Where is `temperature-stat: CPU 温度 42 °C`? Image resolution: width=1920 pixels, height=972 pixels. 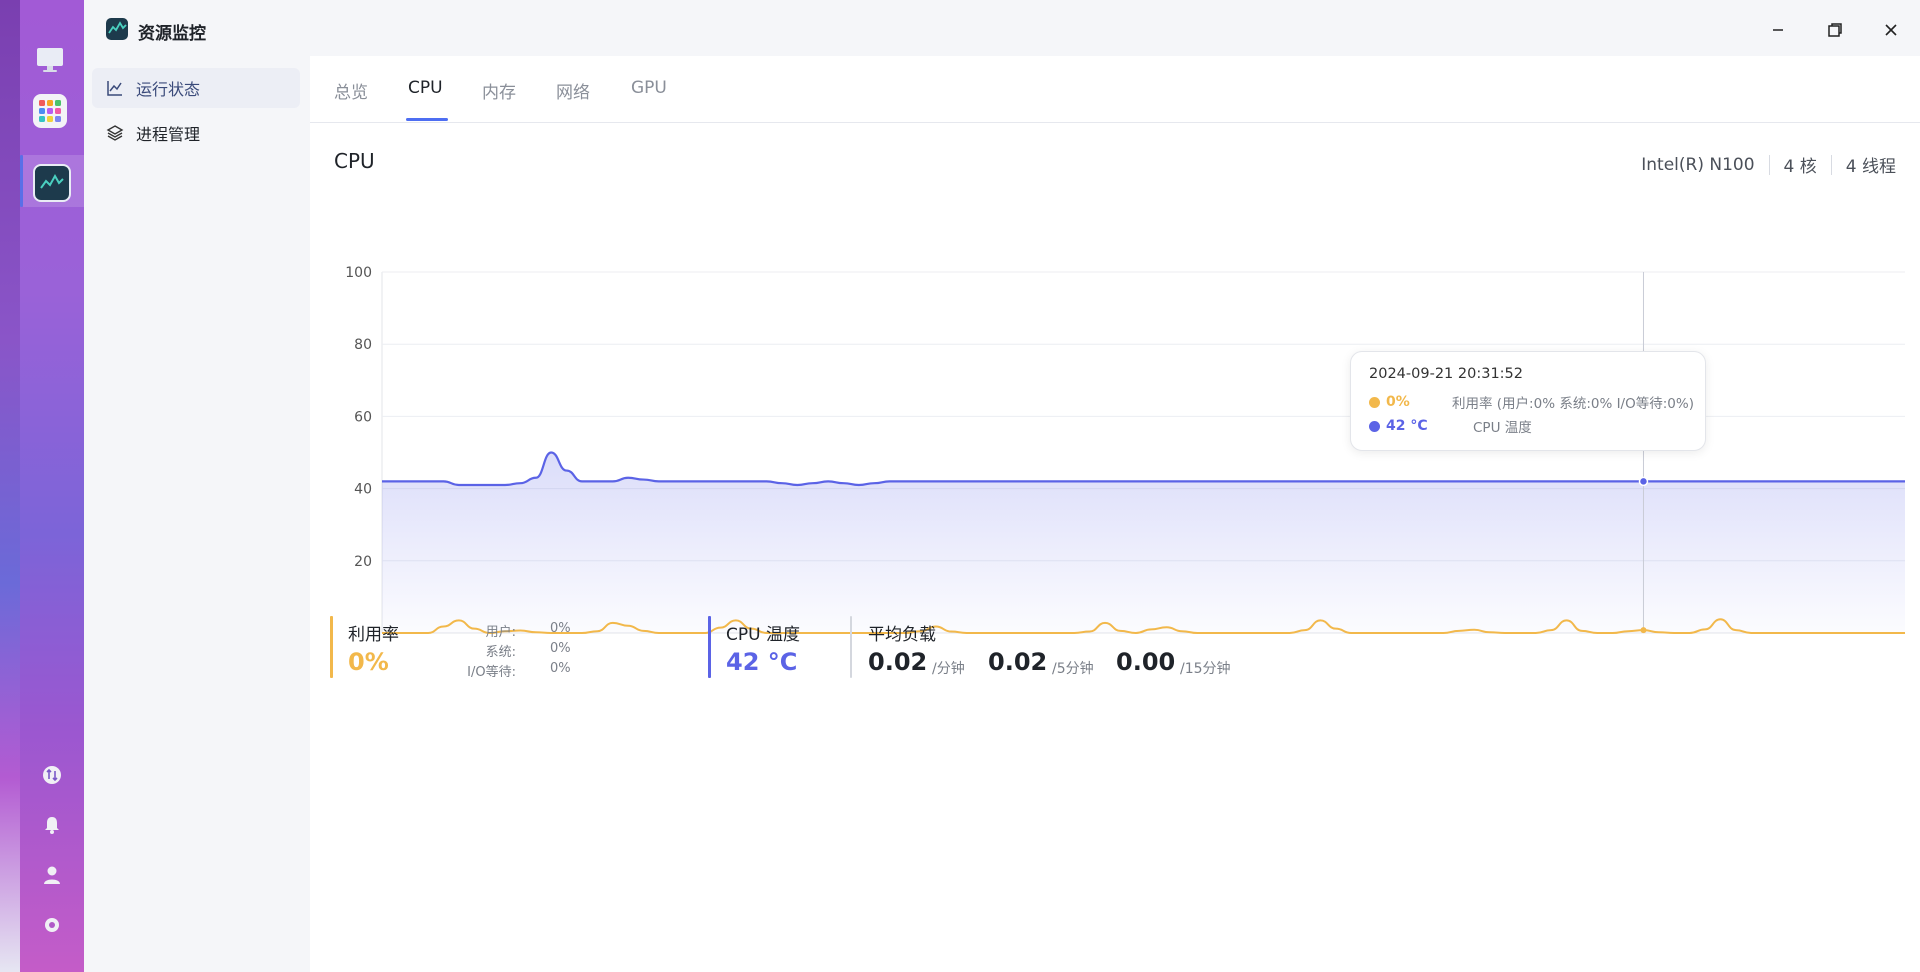
temperature-stat: CPU 温度 42 °C is located at coordinates (773, 647).